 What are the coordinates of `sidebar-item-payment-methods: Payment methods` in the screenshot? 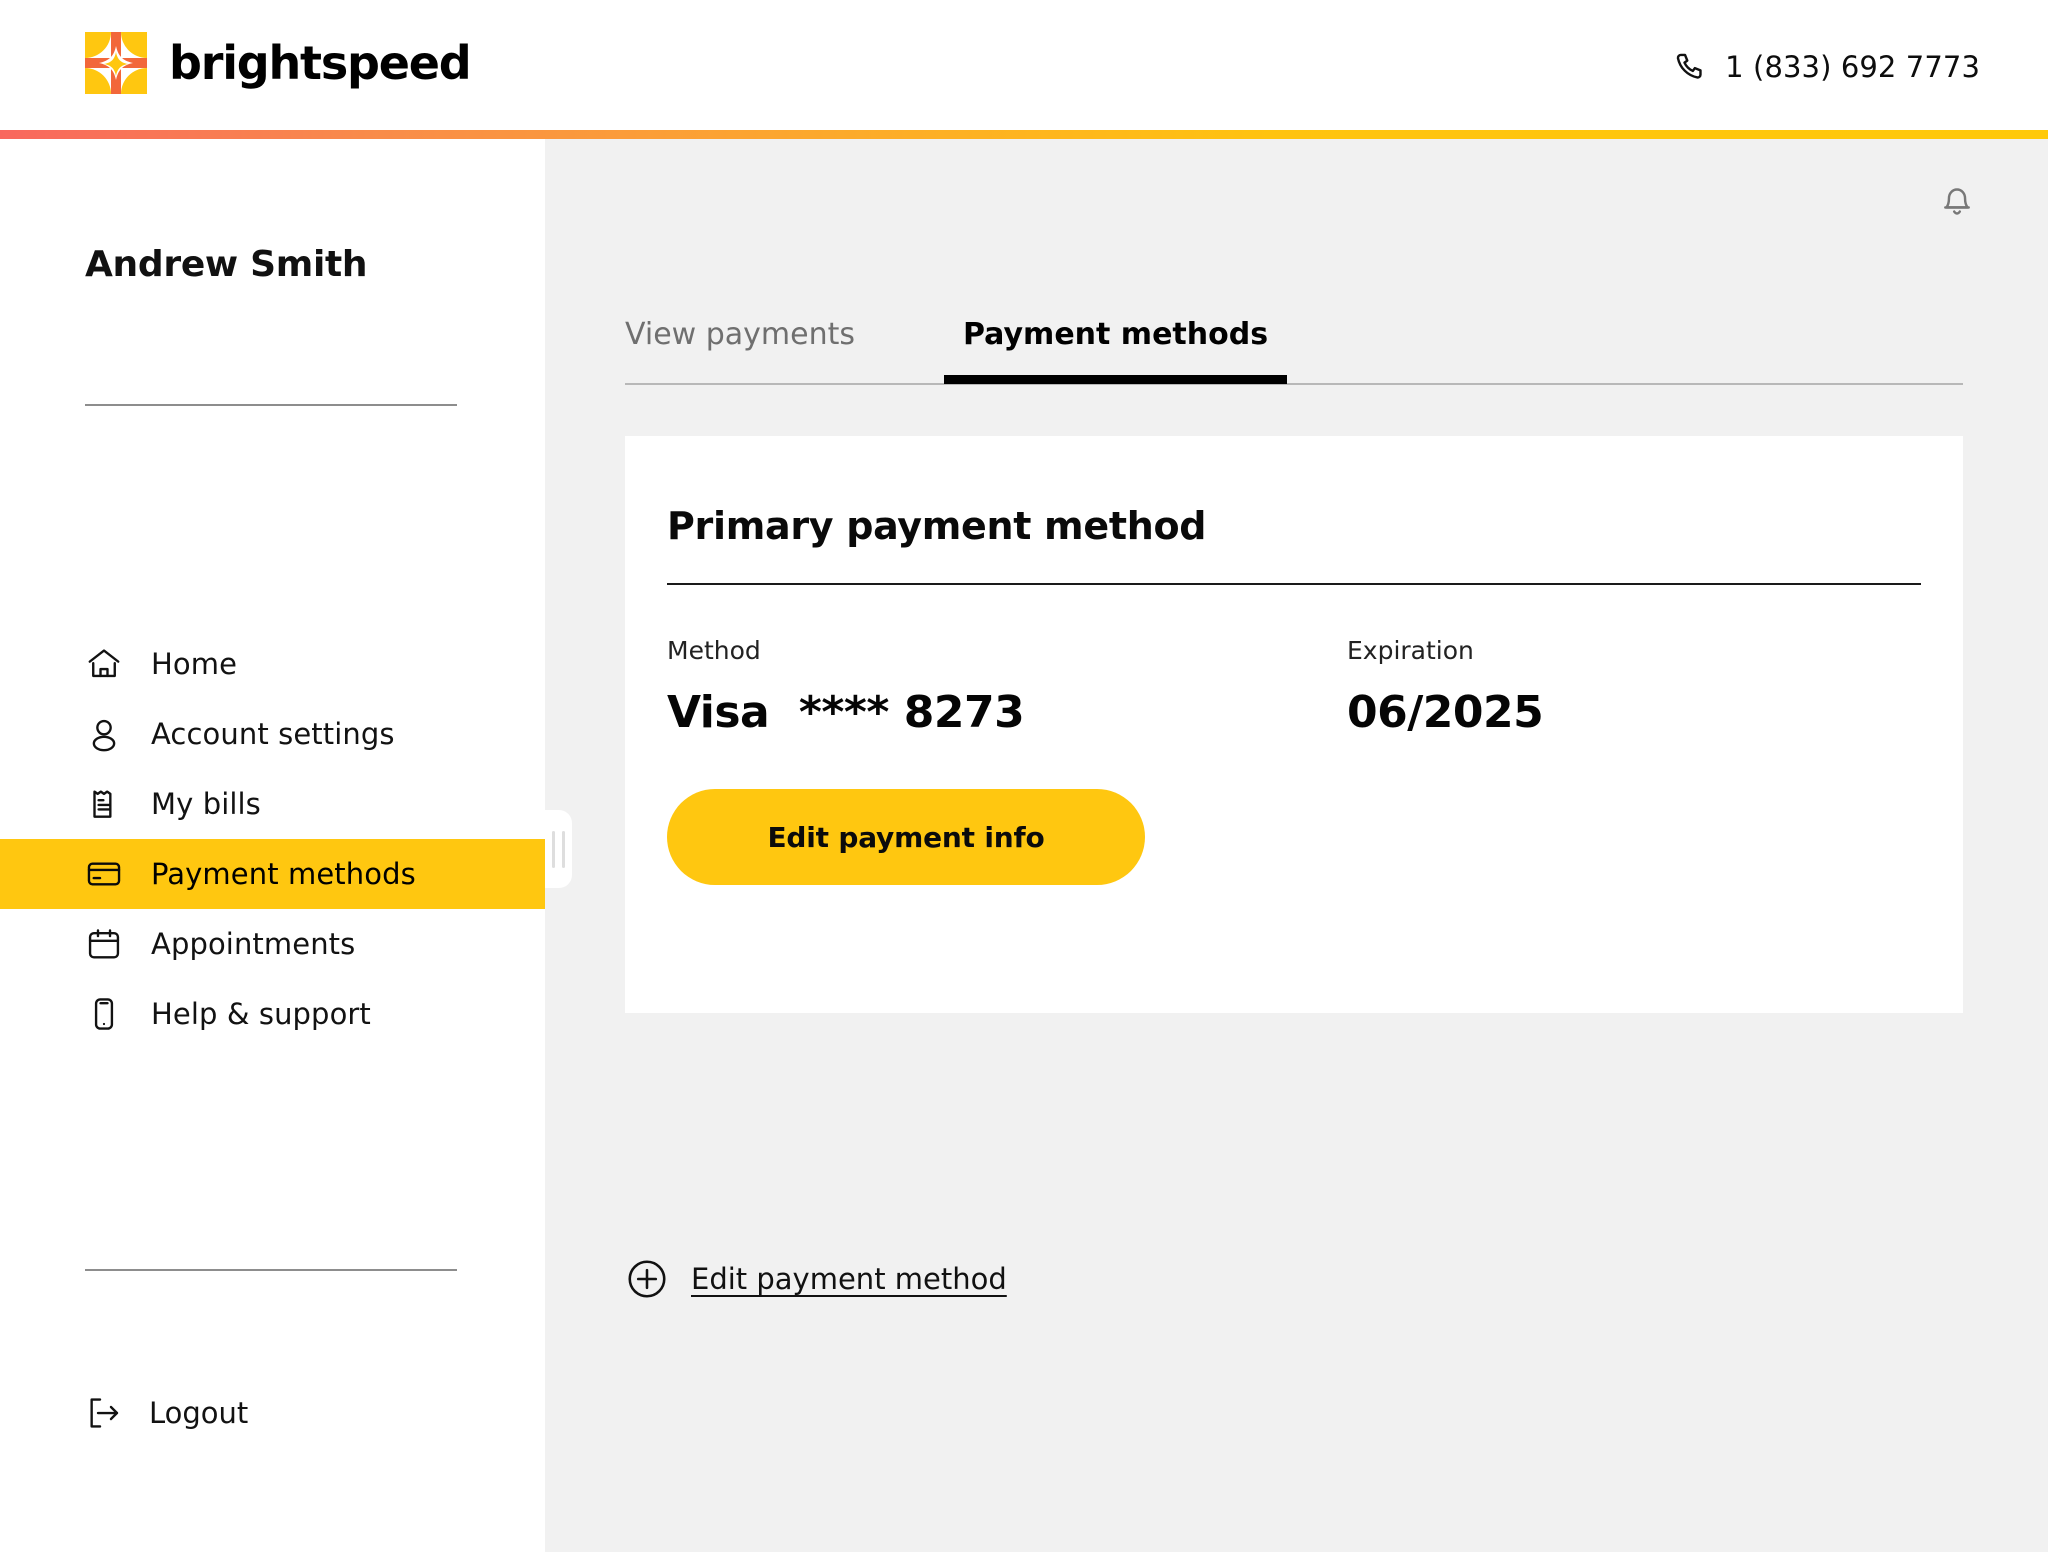 It's located at (272, 874).